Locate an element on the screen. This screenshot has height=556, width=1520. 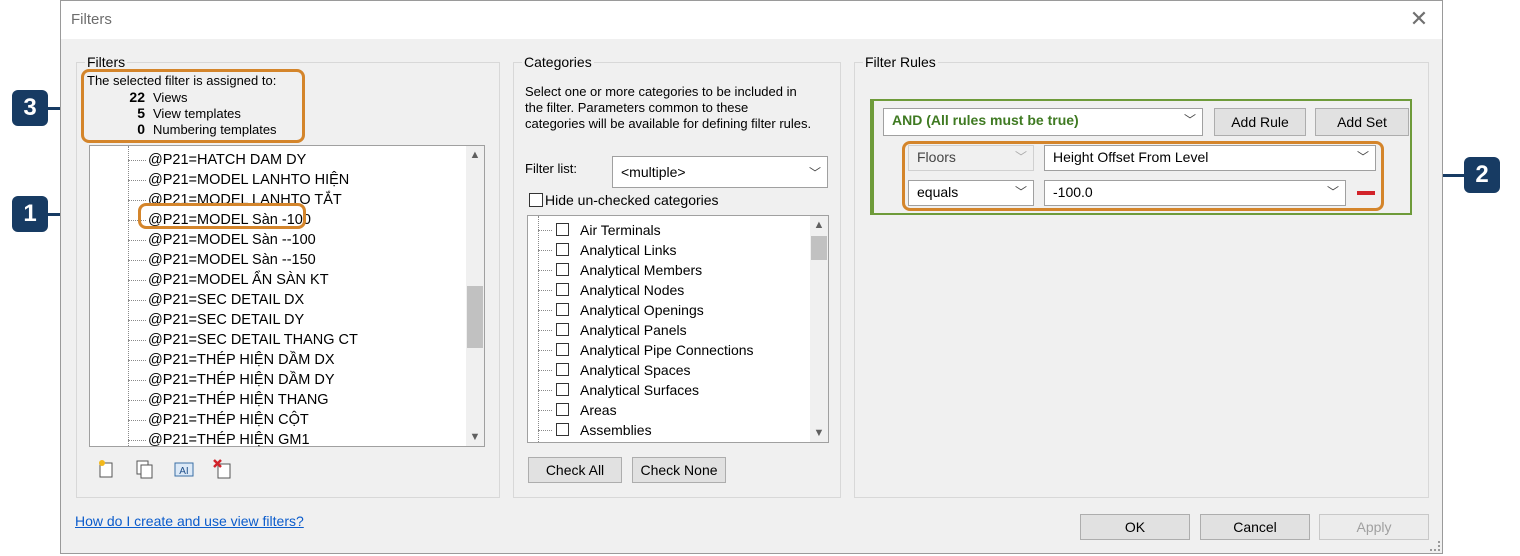
selected-filter-highlight is located at coordinates (222, 216).